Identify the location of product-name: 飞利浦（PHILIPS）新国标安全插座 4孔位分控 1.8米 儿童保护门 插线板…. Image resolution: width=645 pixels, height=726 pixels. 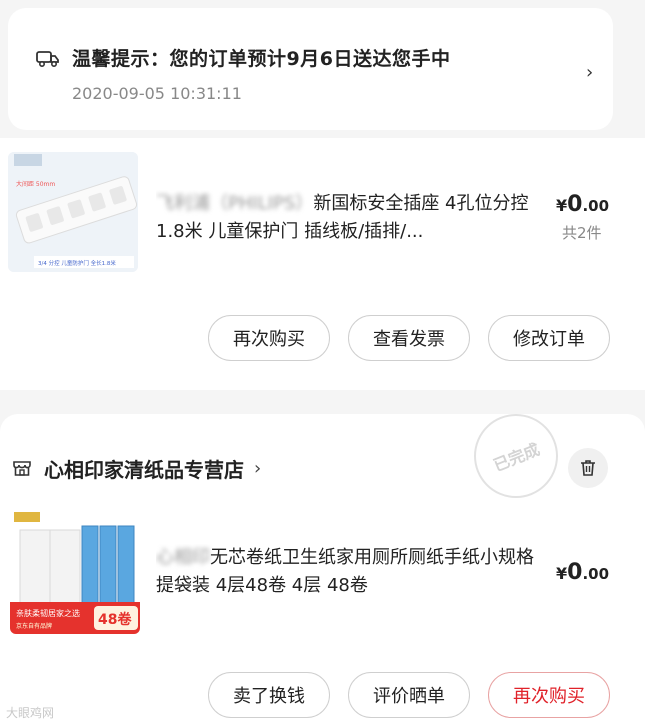
(346, 219).